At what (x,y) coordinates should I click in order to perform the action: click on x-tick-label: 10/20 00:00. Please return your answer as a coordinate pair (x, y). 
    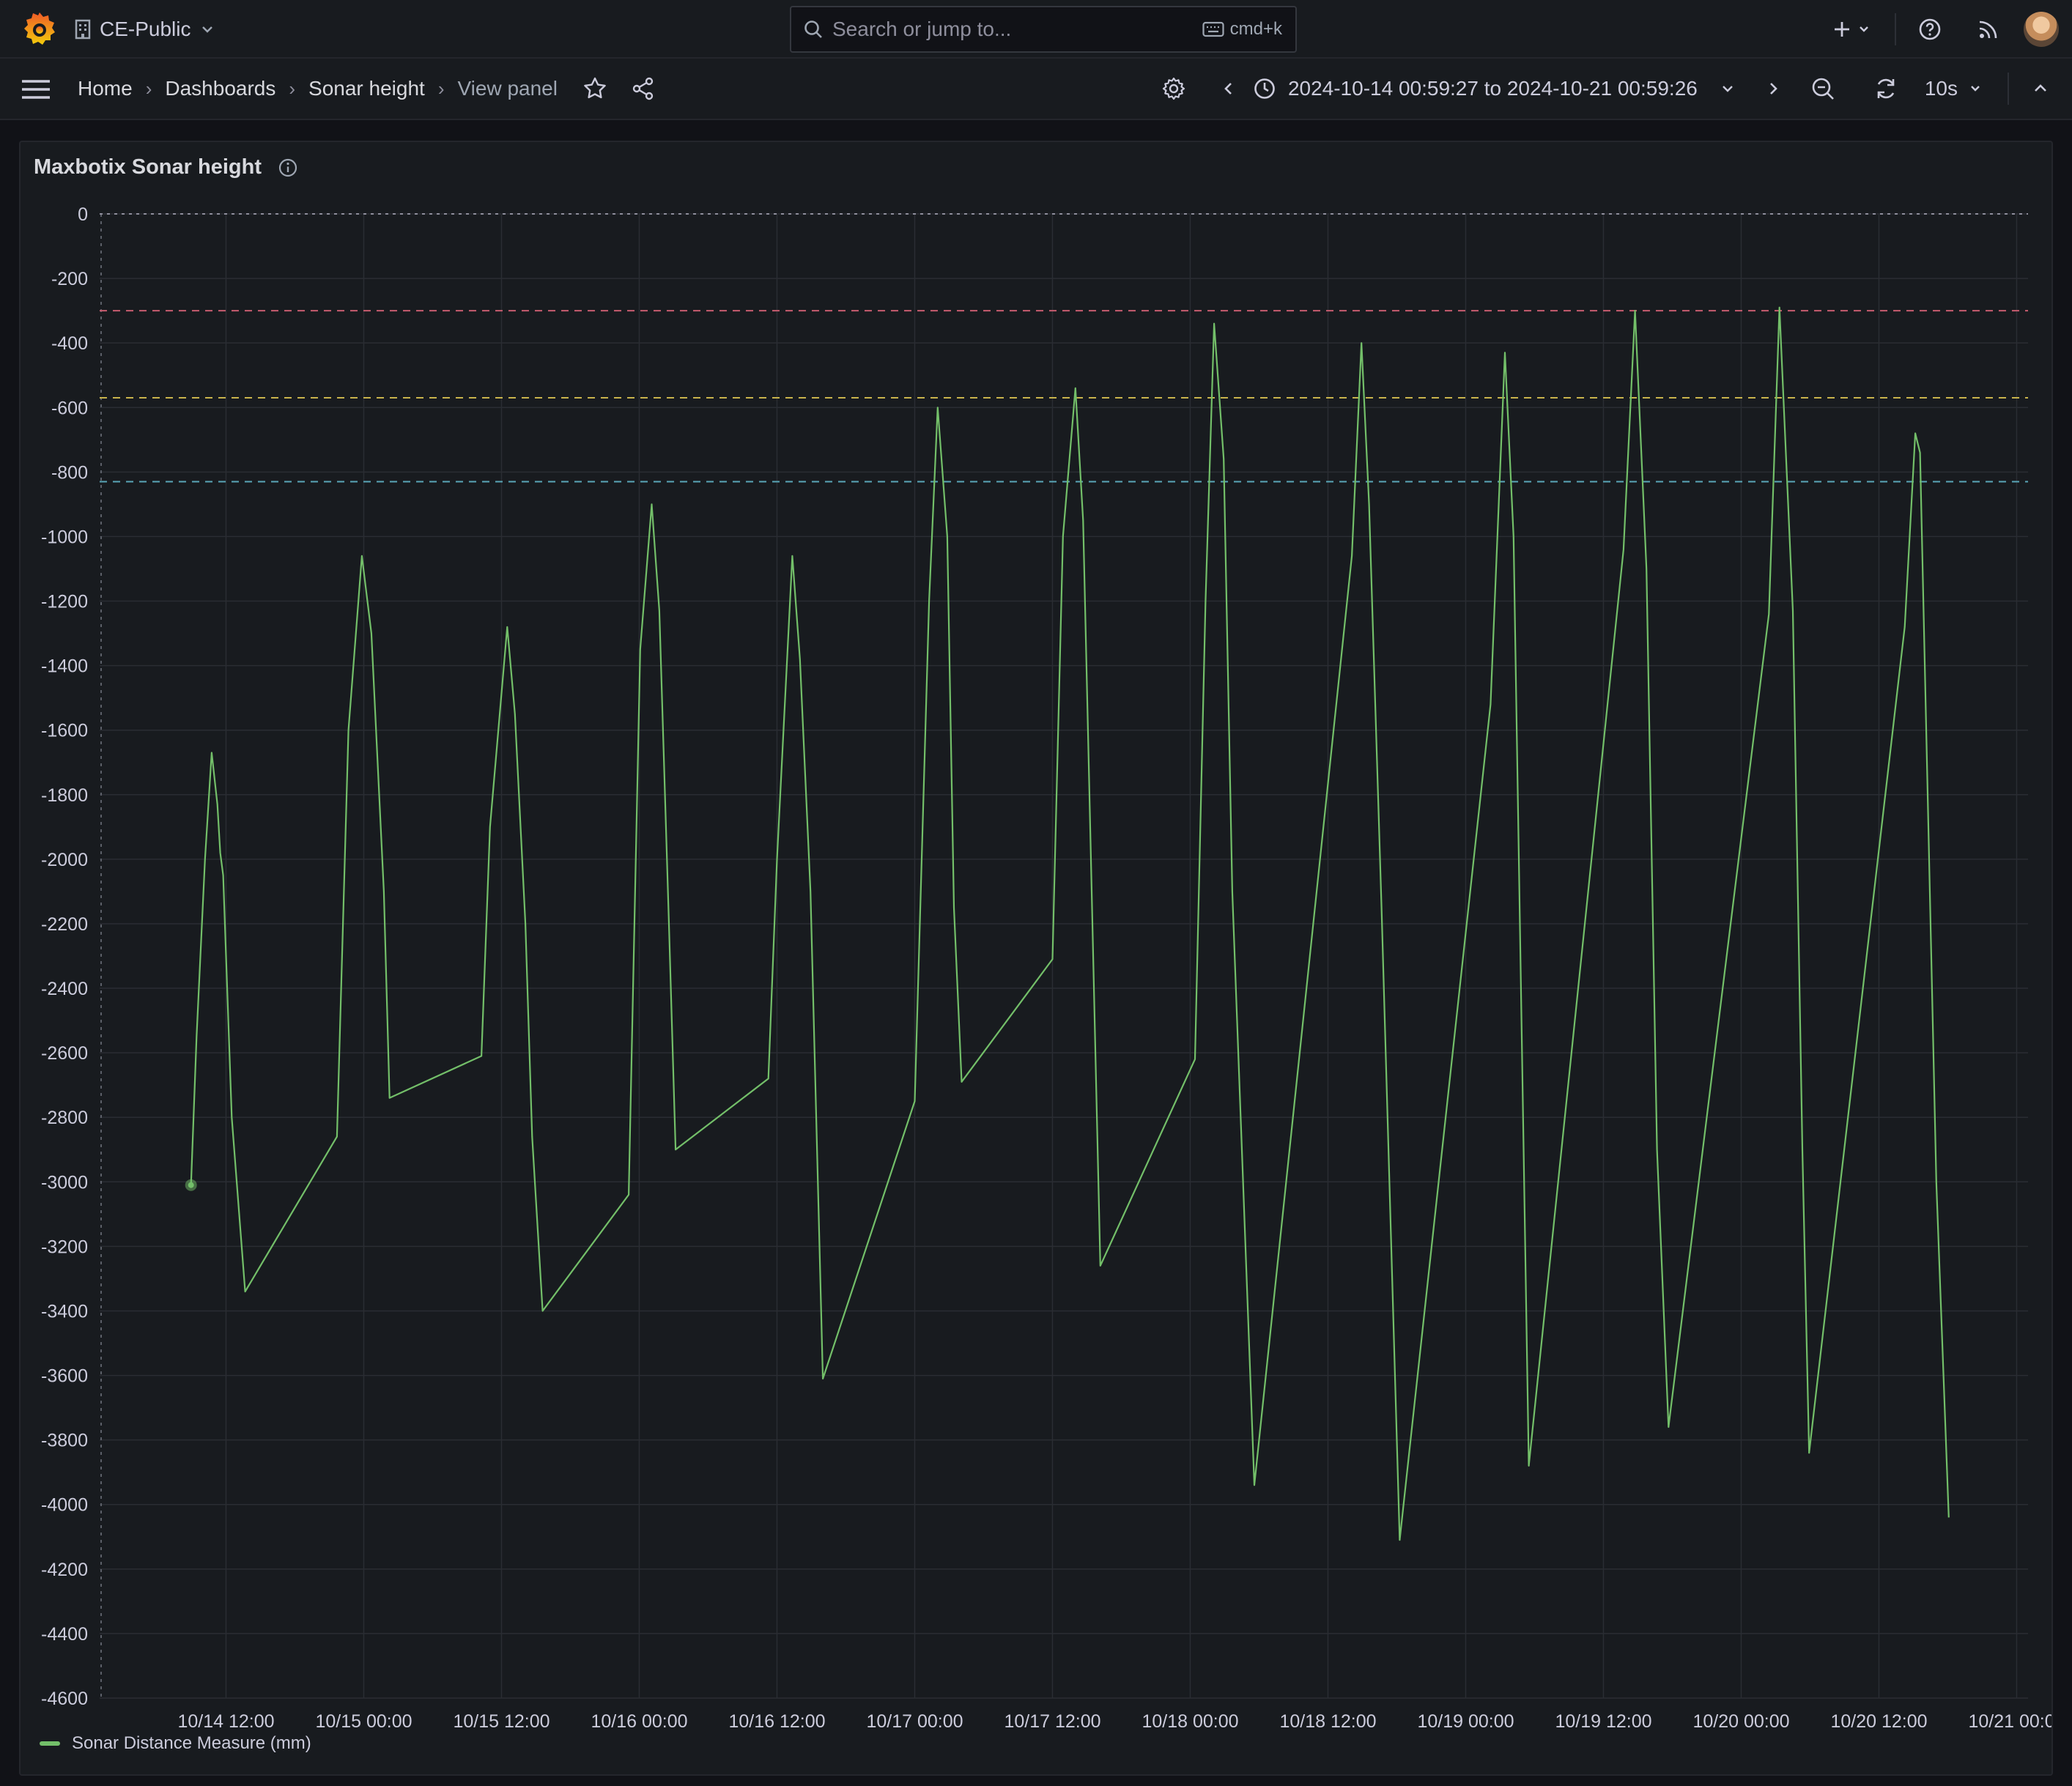
    Looking at the image, I should click on (1741, 1722).